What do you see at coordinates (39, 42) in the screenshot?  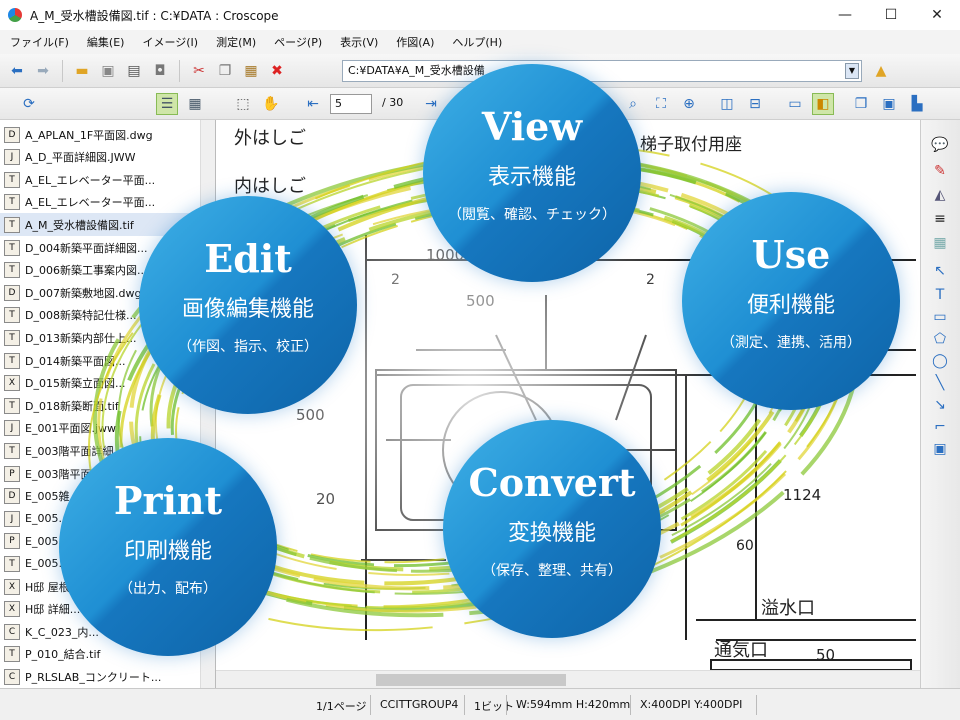 I see `menu-file: ファイル(F)` at bounding box center [39, 42].